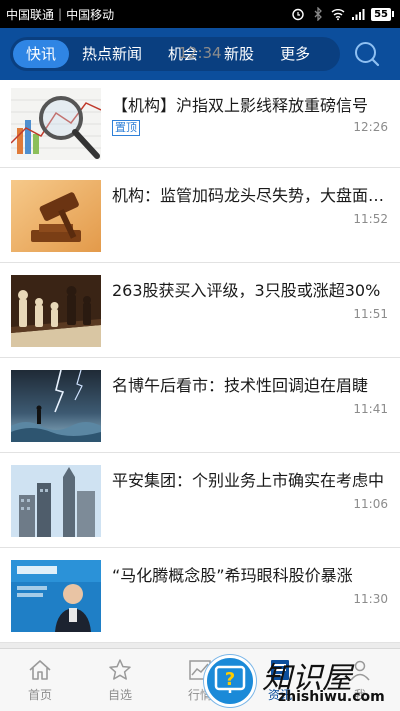  What do you see at coordinates (279, 694) in the screenshot?
I see `bottom-nav-label: 资讯` at bounding box center [279, 694].